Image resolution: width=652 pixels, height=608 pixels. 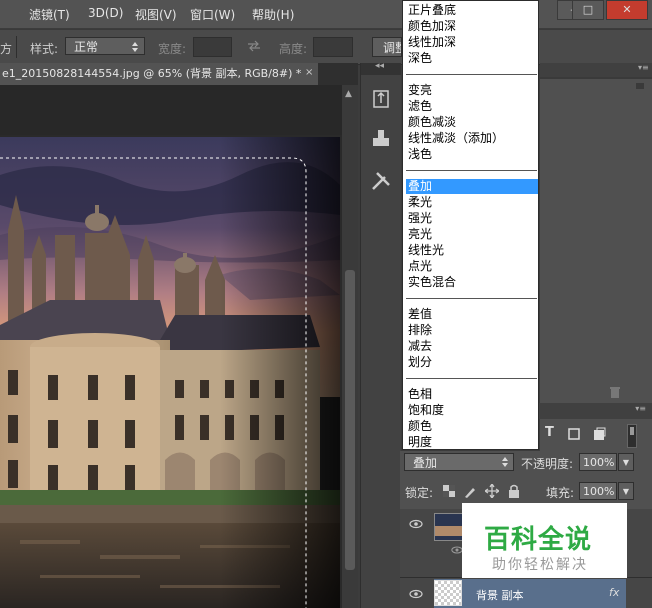 I want to click on blend-option: 正片叠底, so click(x=472, y=10).